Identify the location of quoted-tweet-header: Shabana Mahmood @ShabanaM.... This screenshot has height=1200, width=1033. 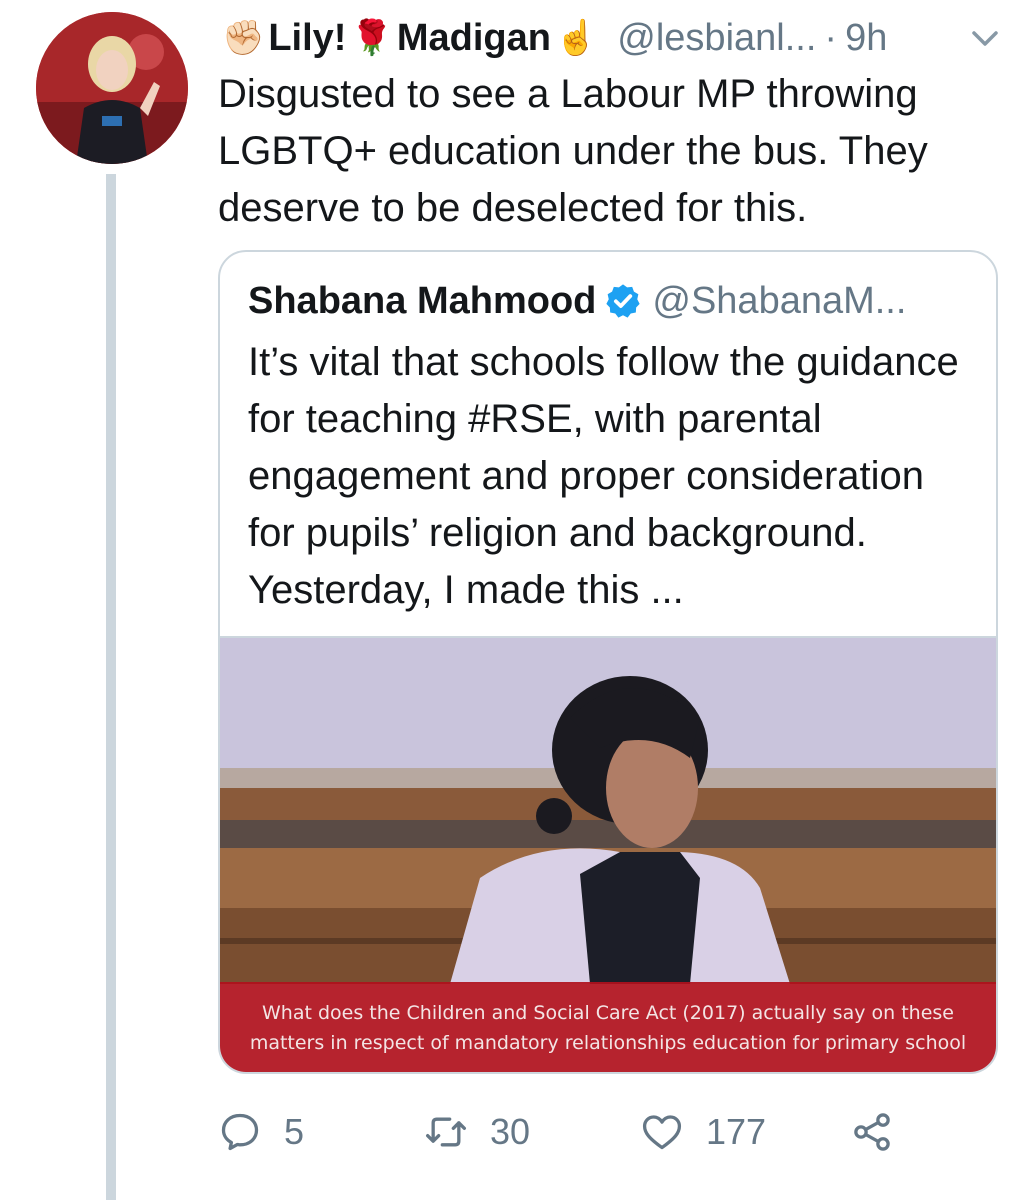
(577, 301).